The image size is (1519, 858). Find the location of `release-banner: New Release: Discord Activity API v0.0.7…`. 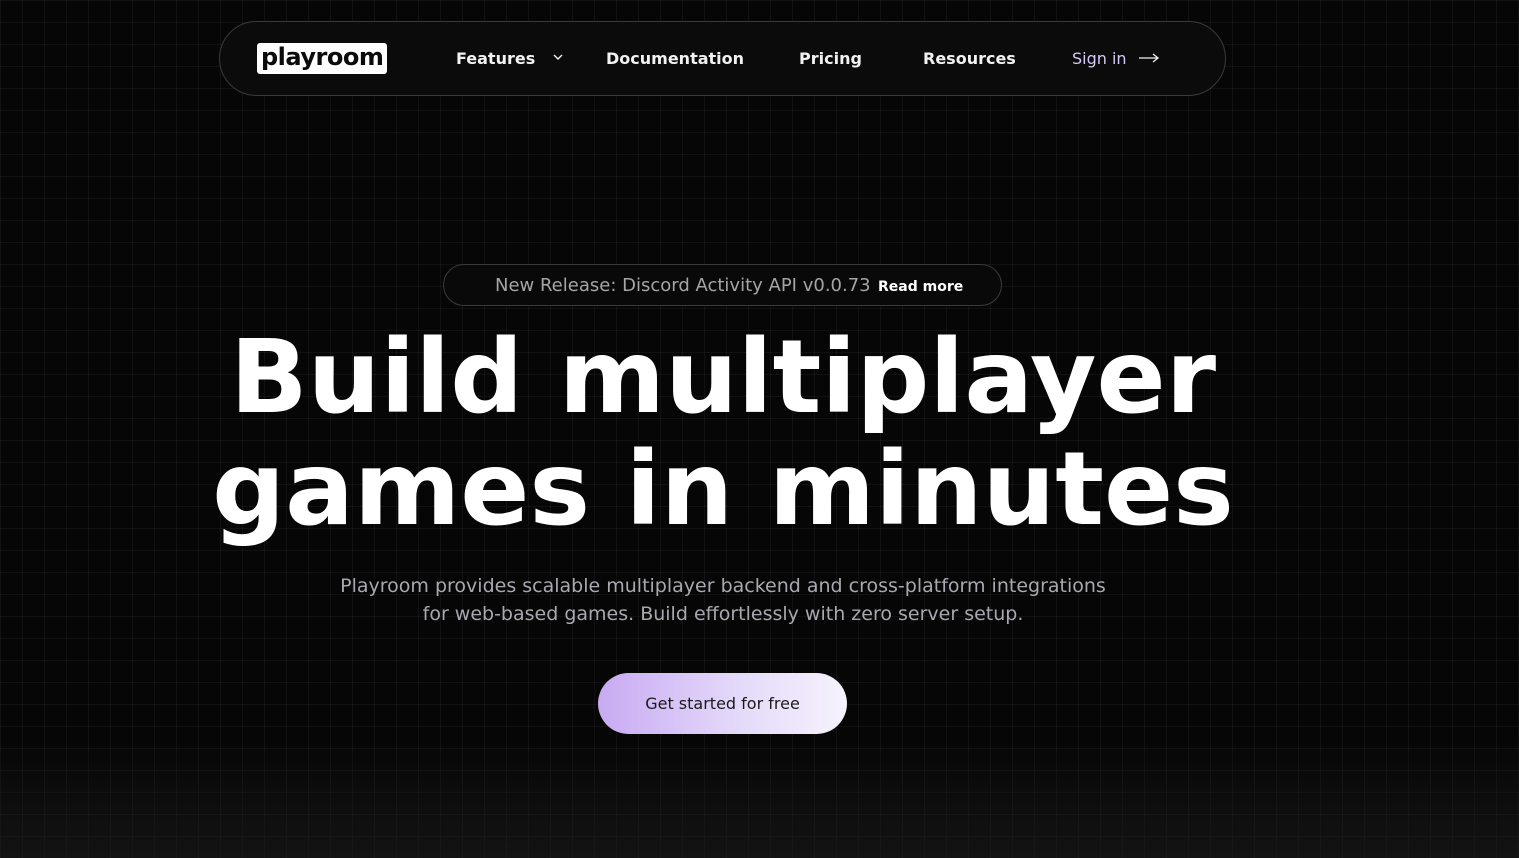

release-banner: New Release: Discord Activity API v0.0.7… is located at coordinates (722, 285).